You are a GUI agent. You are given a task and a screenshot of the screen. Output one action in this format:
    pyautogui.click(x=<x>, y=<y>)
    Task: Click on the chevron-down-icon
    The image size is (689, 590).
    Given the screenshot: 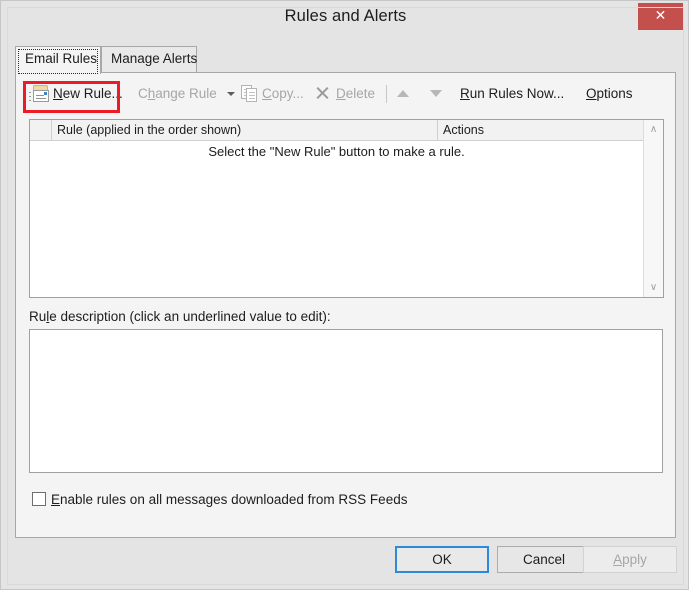 What is the action you would take?
    pyautogui.click(x=231, y=94)
    